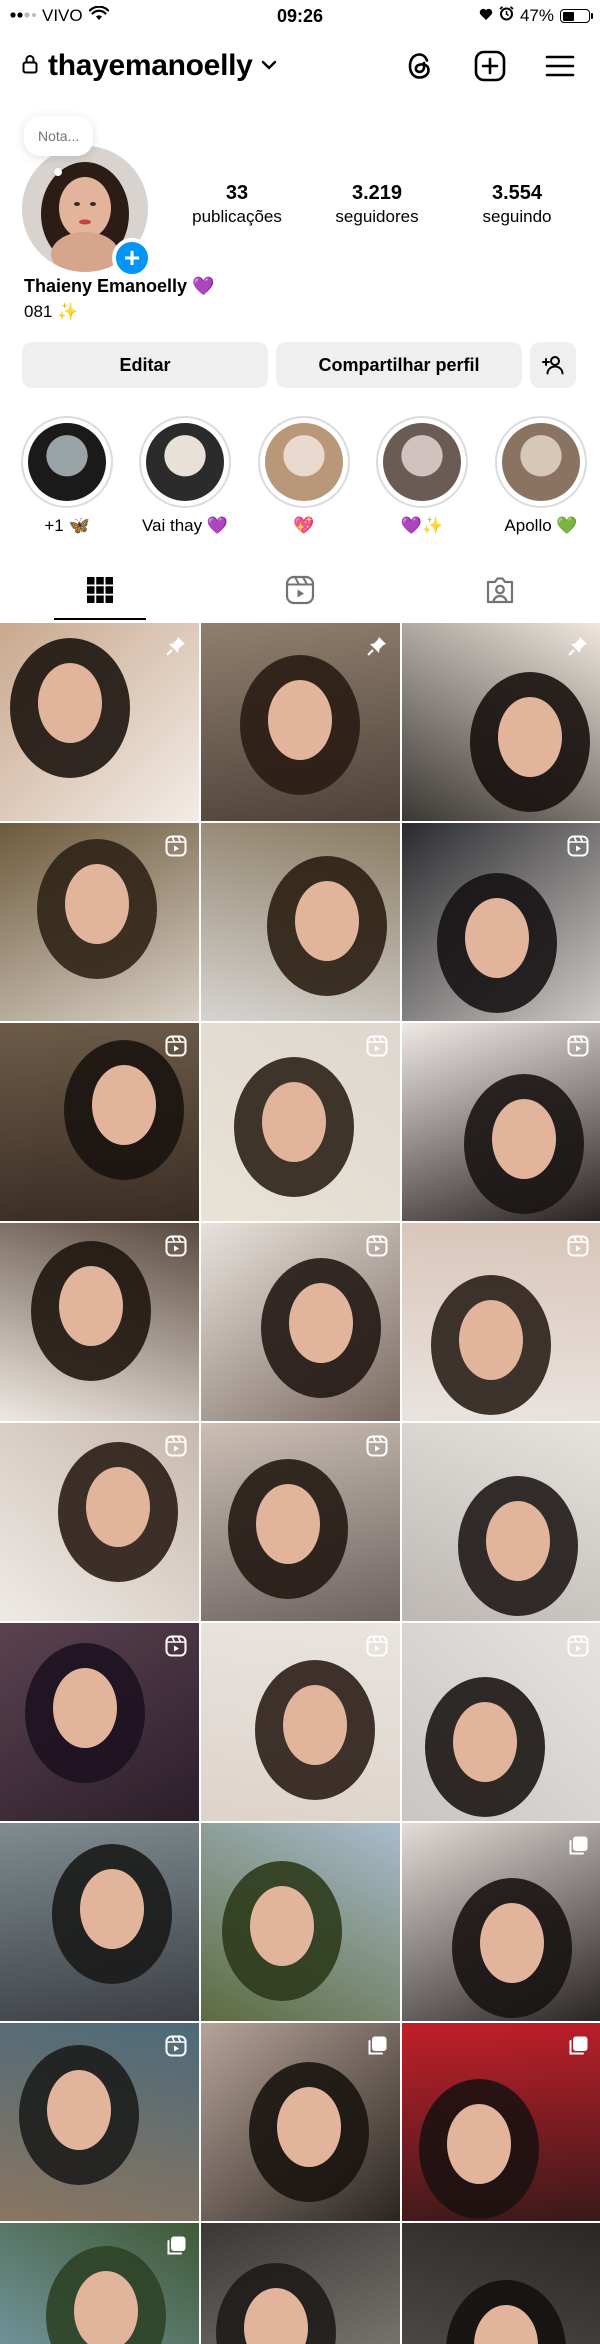 The height and width of the screenshot is (2344, 600). I want to click on username: thayemanoelly, so click(150, 66).